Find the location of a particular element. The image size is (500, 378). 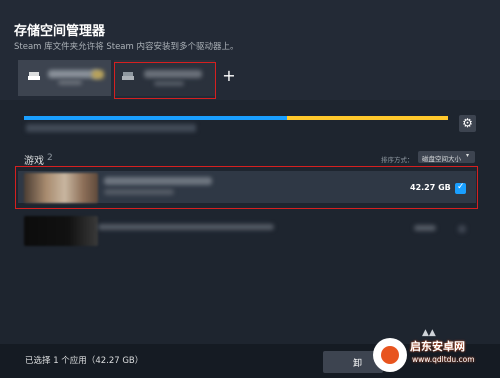

sort-label: 排序方式： is located at coordinates (397, 160).